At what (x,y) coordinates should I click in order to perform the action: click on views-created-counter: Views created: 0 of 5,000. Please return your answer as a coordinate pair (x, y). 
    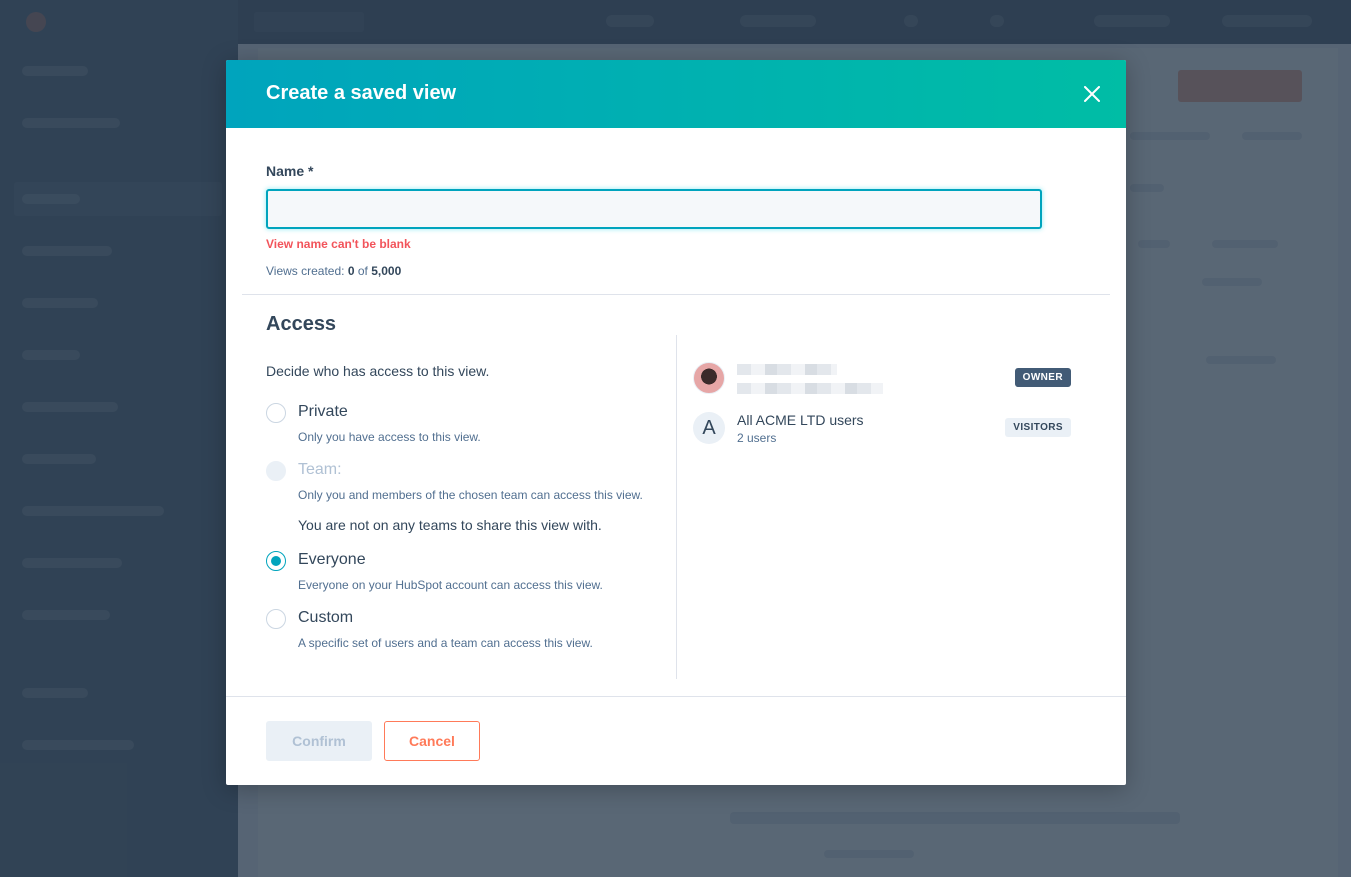
    Looking at the image, I should click on (334, 271).